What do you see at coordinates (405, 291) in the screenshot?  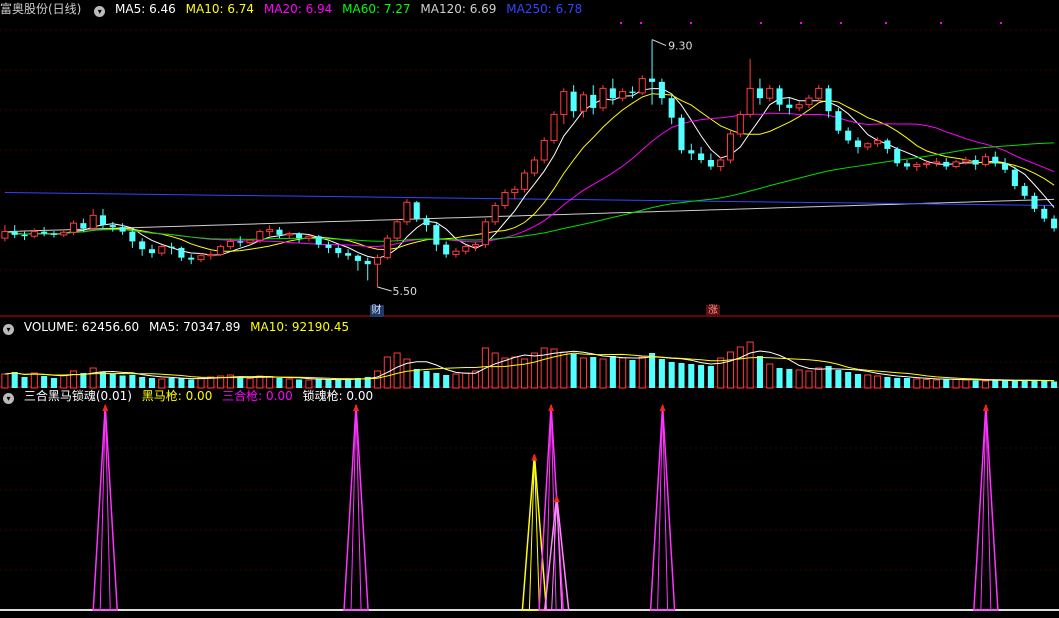 I see `low-price-label: 5.50` at bounding box center [405, 291].